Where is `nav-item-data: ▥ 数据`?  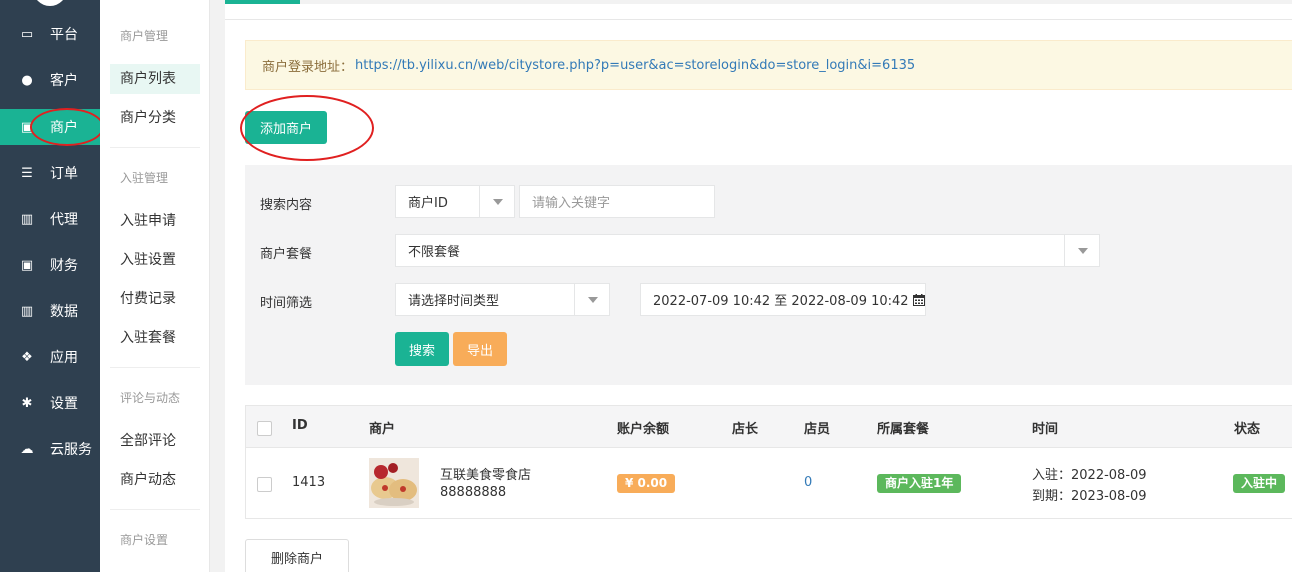 nav-item-data: ▥ 数据 is located at coordinates (50, 311).